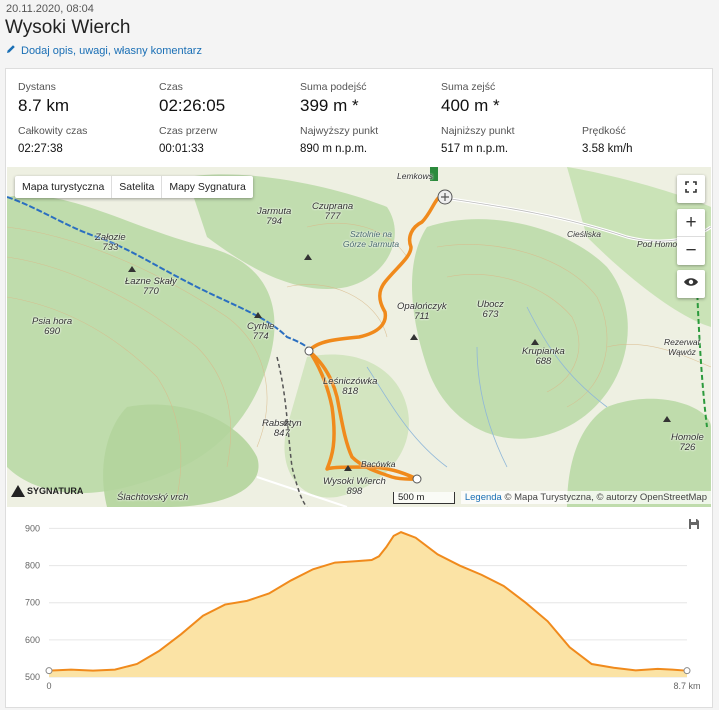 The height and width of the screenshot is (710, 719). What do you see at coordinates (334, 149) in the screenshot?
I see `stat-highest-value: 890 m n.p.m.` at bounding box center [334, 149].